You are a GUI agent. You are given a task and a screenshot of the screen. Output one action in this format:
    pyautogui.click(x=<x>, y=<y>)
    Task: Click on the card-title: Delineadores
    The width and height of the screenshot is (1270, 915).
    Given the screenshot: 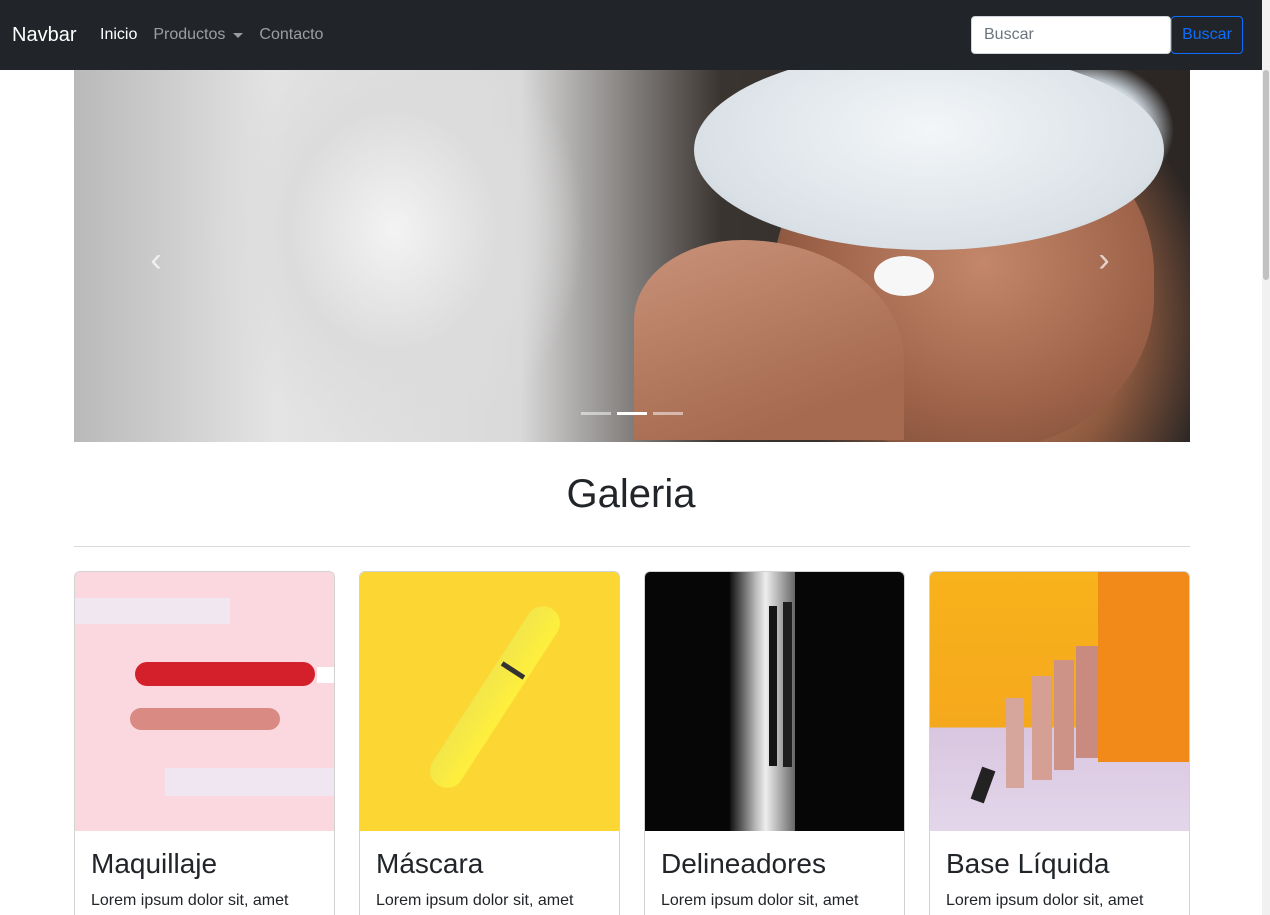 What is the action you would take?
    pyautogui.click(x=743, y=863)
    